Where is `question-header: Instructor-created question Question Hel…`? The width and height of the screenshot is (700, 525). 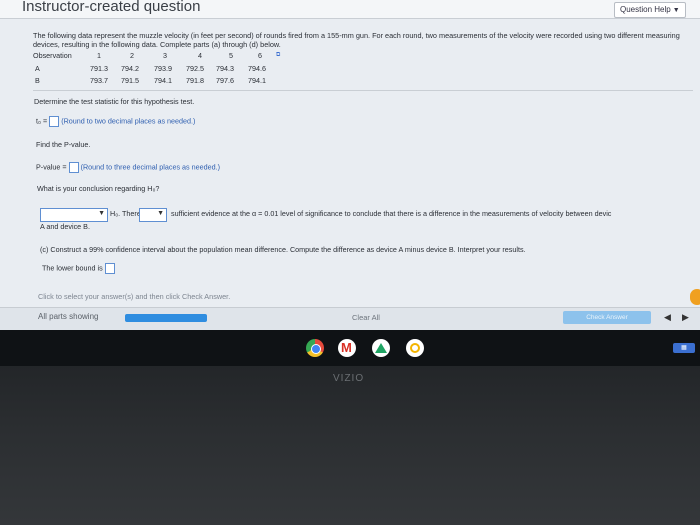
question-header: Instructor-created question Question Hel… is located at coordinates (350, 9).